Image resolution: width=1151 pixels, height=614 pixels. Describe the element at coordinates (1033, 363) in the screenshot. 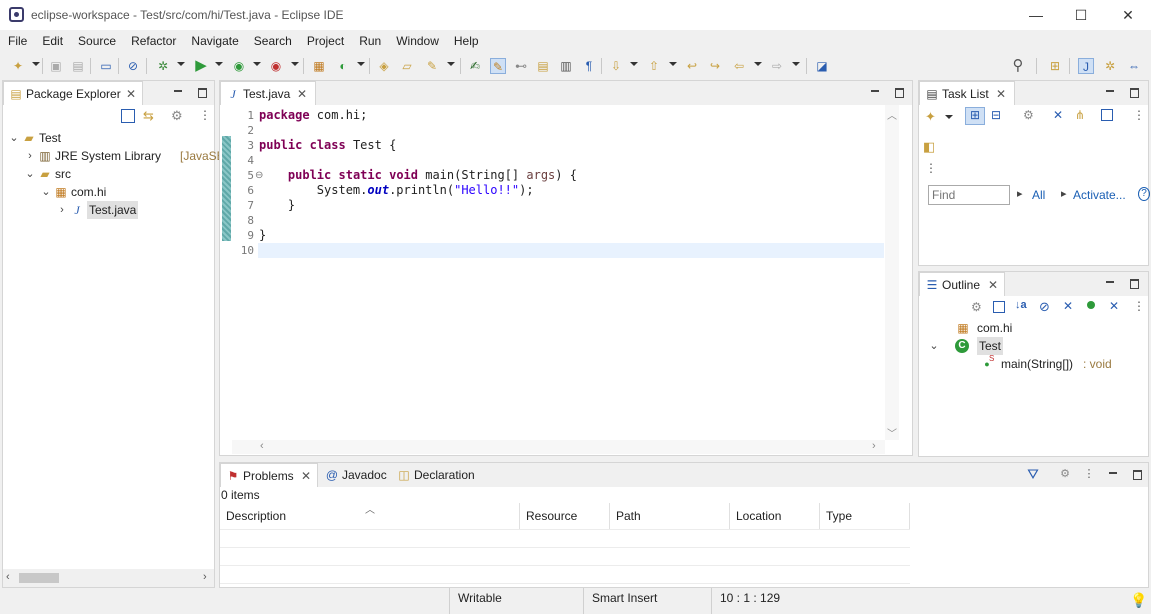

I see `outline-item-main-string: ● Smain(String[]) : void` at that location.